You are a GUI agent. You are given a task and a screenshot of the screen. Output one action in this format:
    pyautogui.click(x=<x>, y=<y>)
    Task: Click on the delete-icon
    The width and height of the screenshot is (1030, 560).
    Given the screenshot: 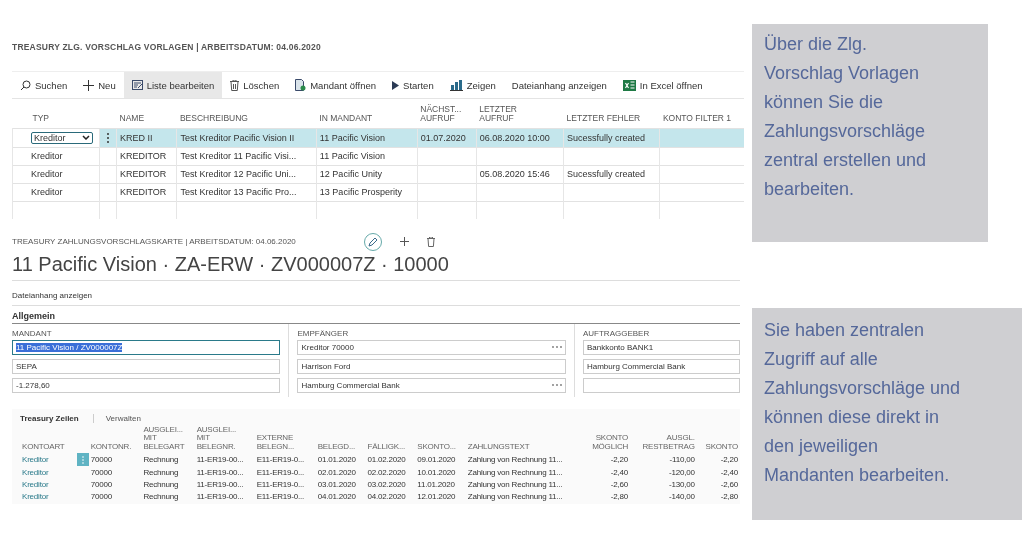 What is the action you would take?
    pyautogui.click(x=431, y=241)
    